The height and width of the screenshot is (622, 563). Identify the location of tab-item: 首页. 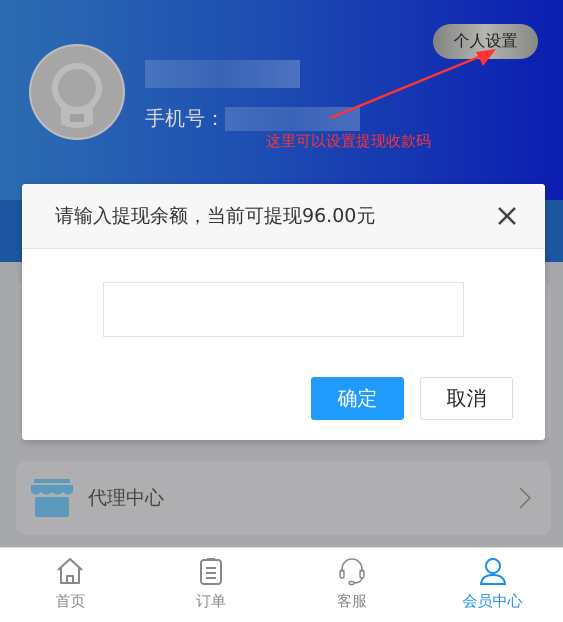
(70, 585).